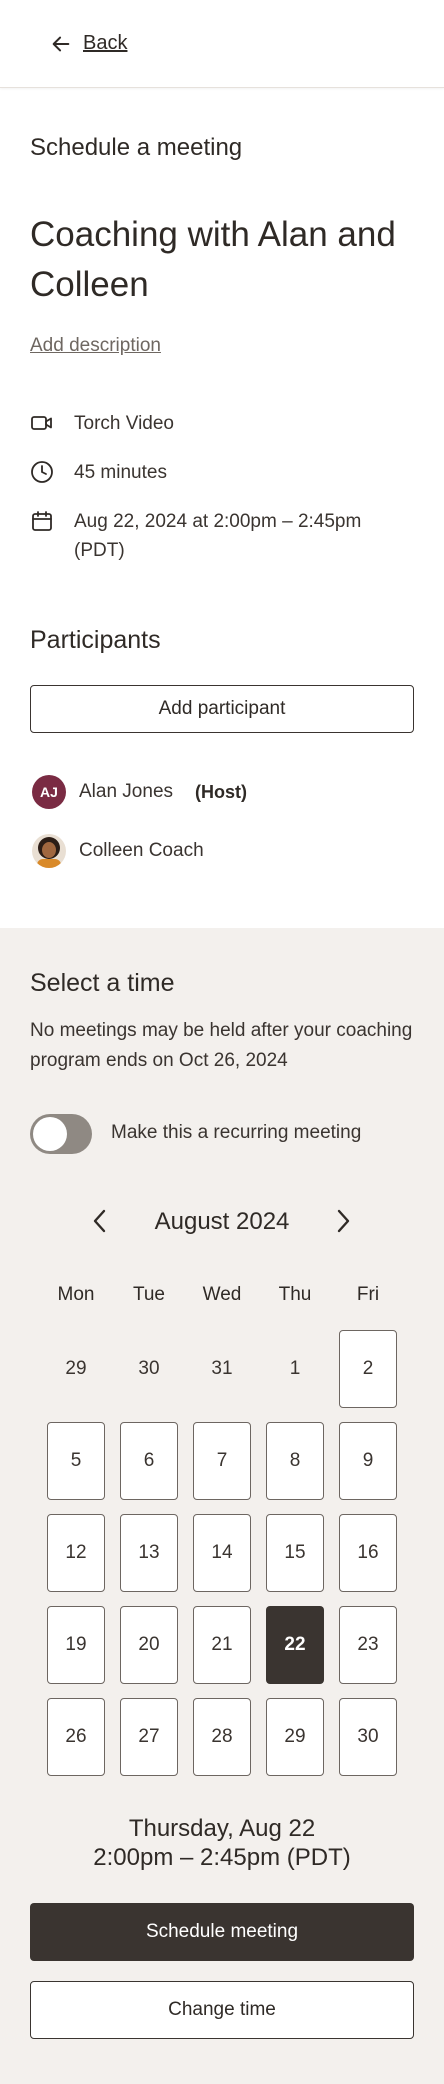 The image size is (444, 2084). Describe the element at coordinates (95, 640) in the screenshot. I see `participants-heading: Participants` at that location.